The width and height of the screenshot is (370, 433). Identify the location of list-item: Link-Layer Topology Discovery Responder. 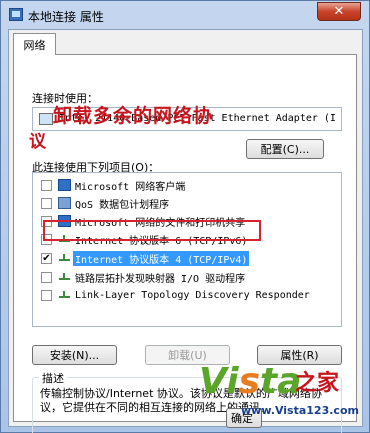
(187, 295).